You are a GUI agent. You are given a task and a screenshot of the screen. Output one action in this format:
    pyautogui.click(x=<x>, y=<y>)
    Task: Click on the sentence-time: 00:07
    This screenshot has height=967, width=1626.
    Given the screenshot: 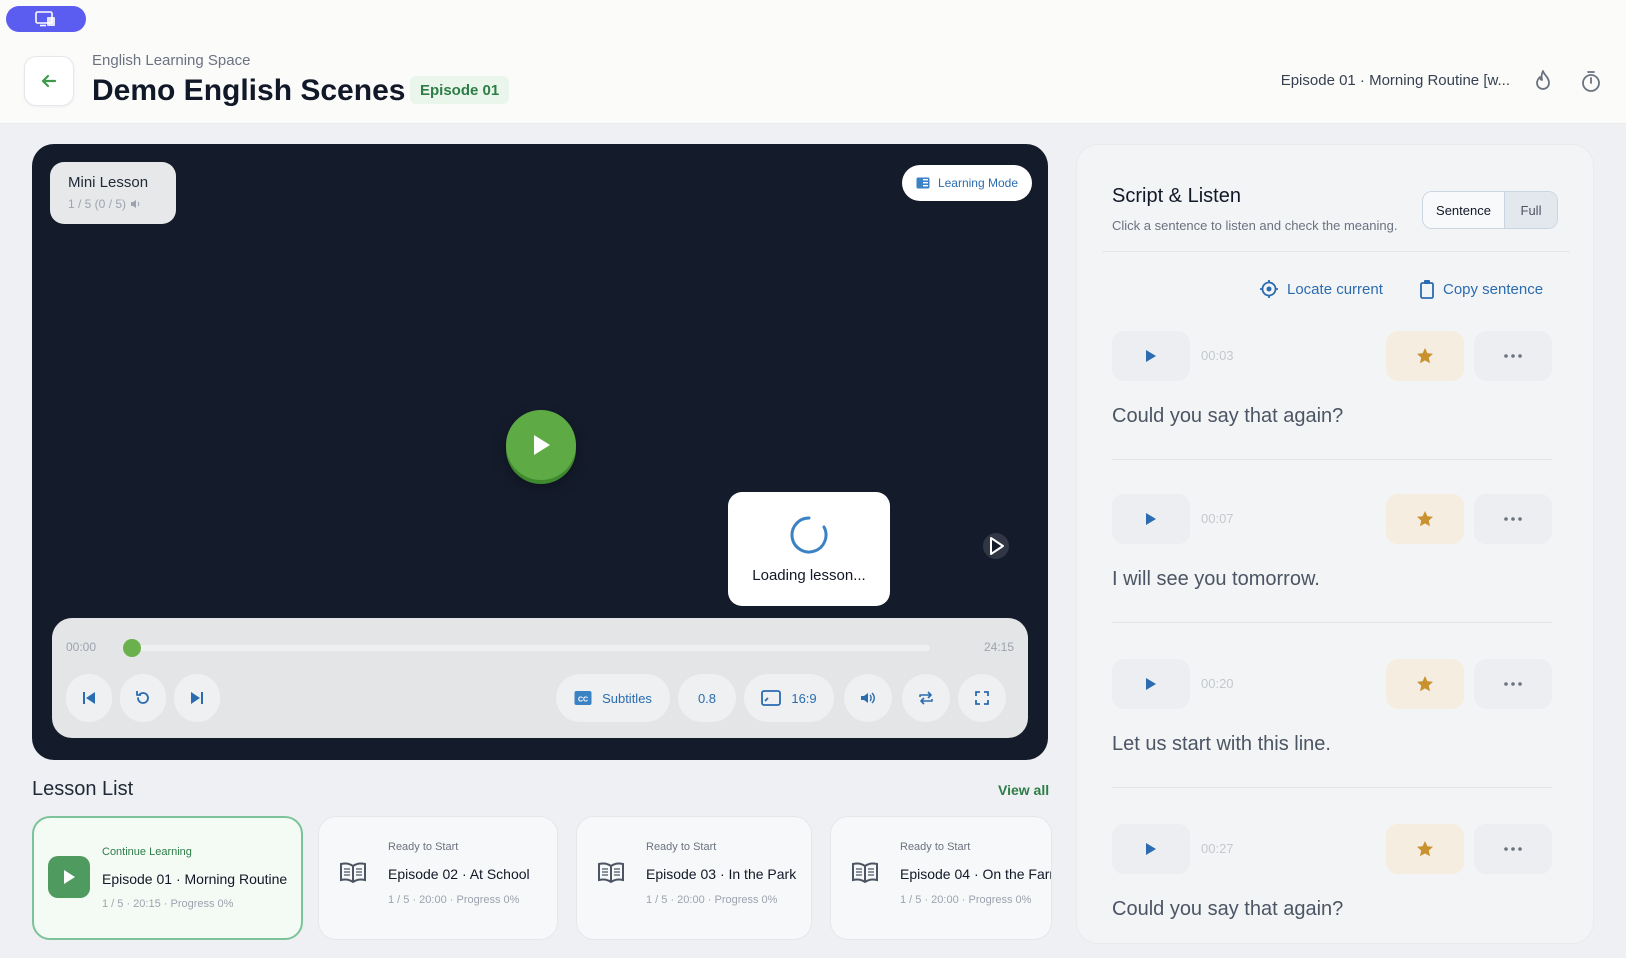 What is the action you would take?
    pyautogui.click(x=1217, y=518)
    